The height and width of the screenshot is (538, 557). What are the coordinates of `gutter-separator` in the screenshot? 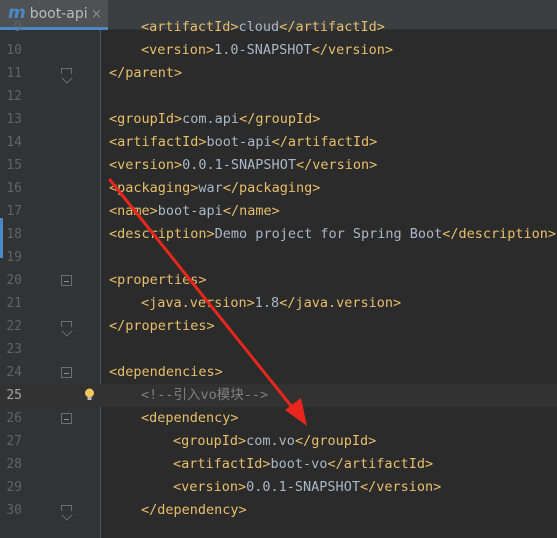 It's located at (100, 284).